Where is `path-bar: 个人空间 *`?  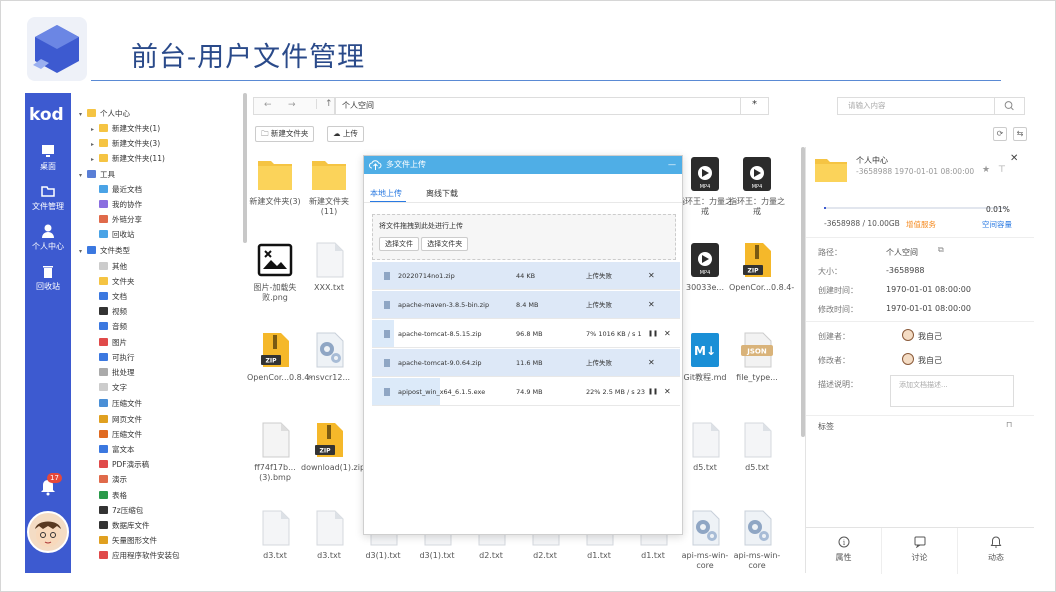 path-bar: 个人空间 * is located at coordinates (552, 106).